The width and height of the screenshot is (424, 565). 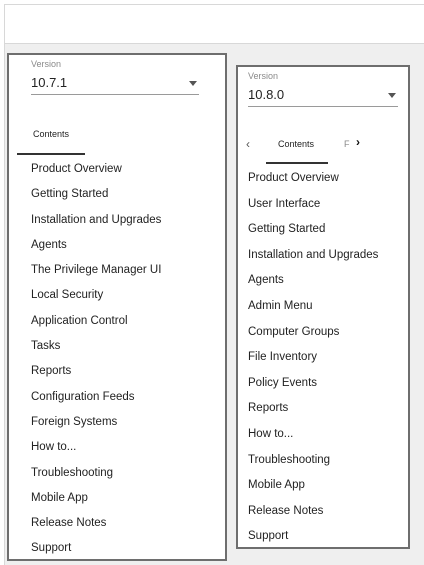 I want to click on contents-item: Policy Events, so click(x=313, y=384).